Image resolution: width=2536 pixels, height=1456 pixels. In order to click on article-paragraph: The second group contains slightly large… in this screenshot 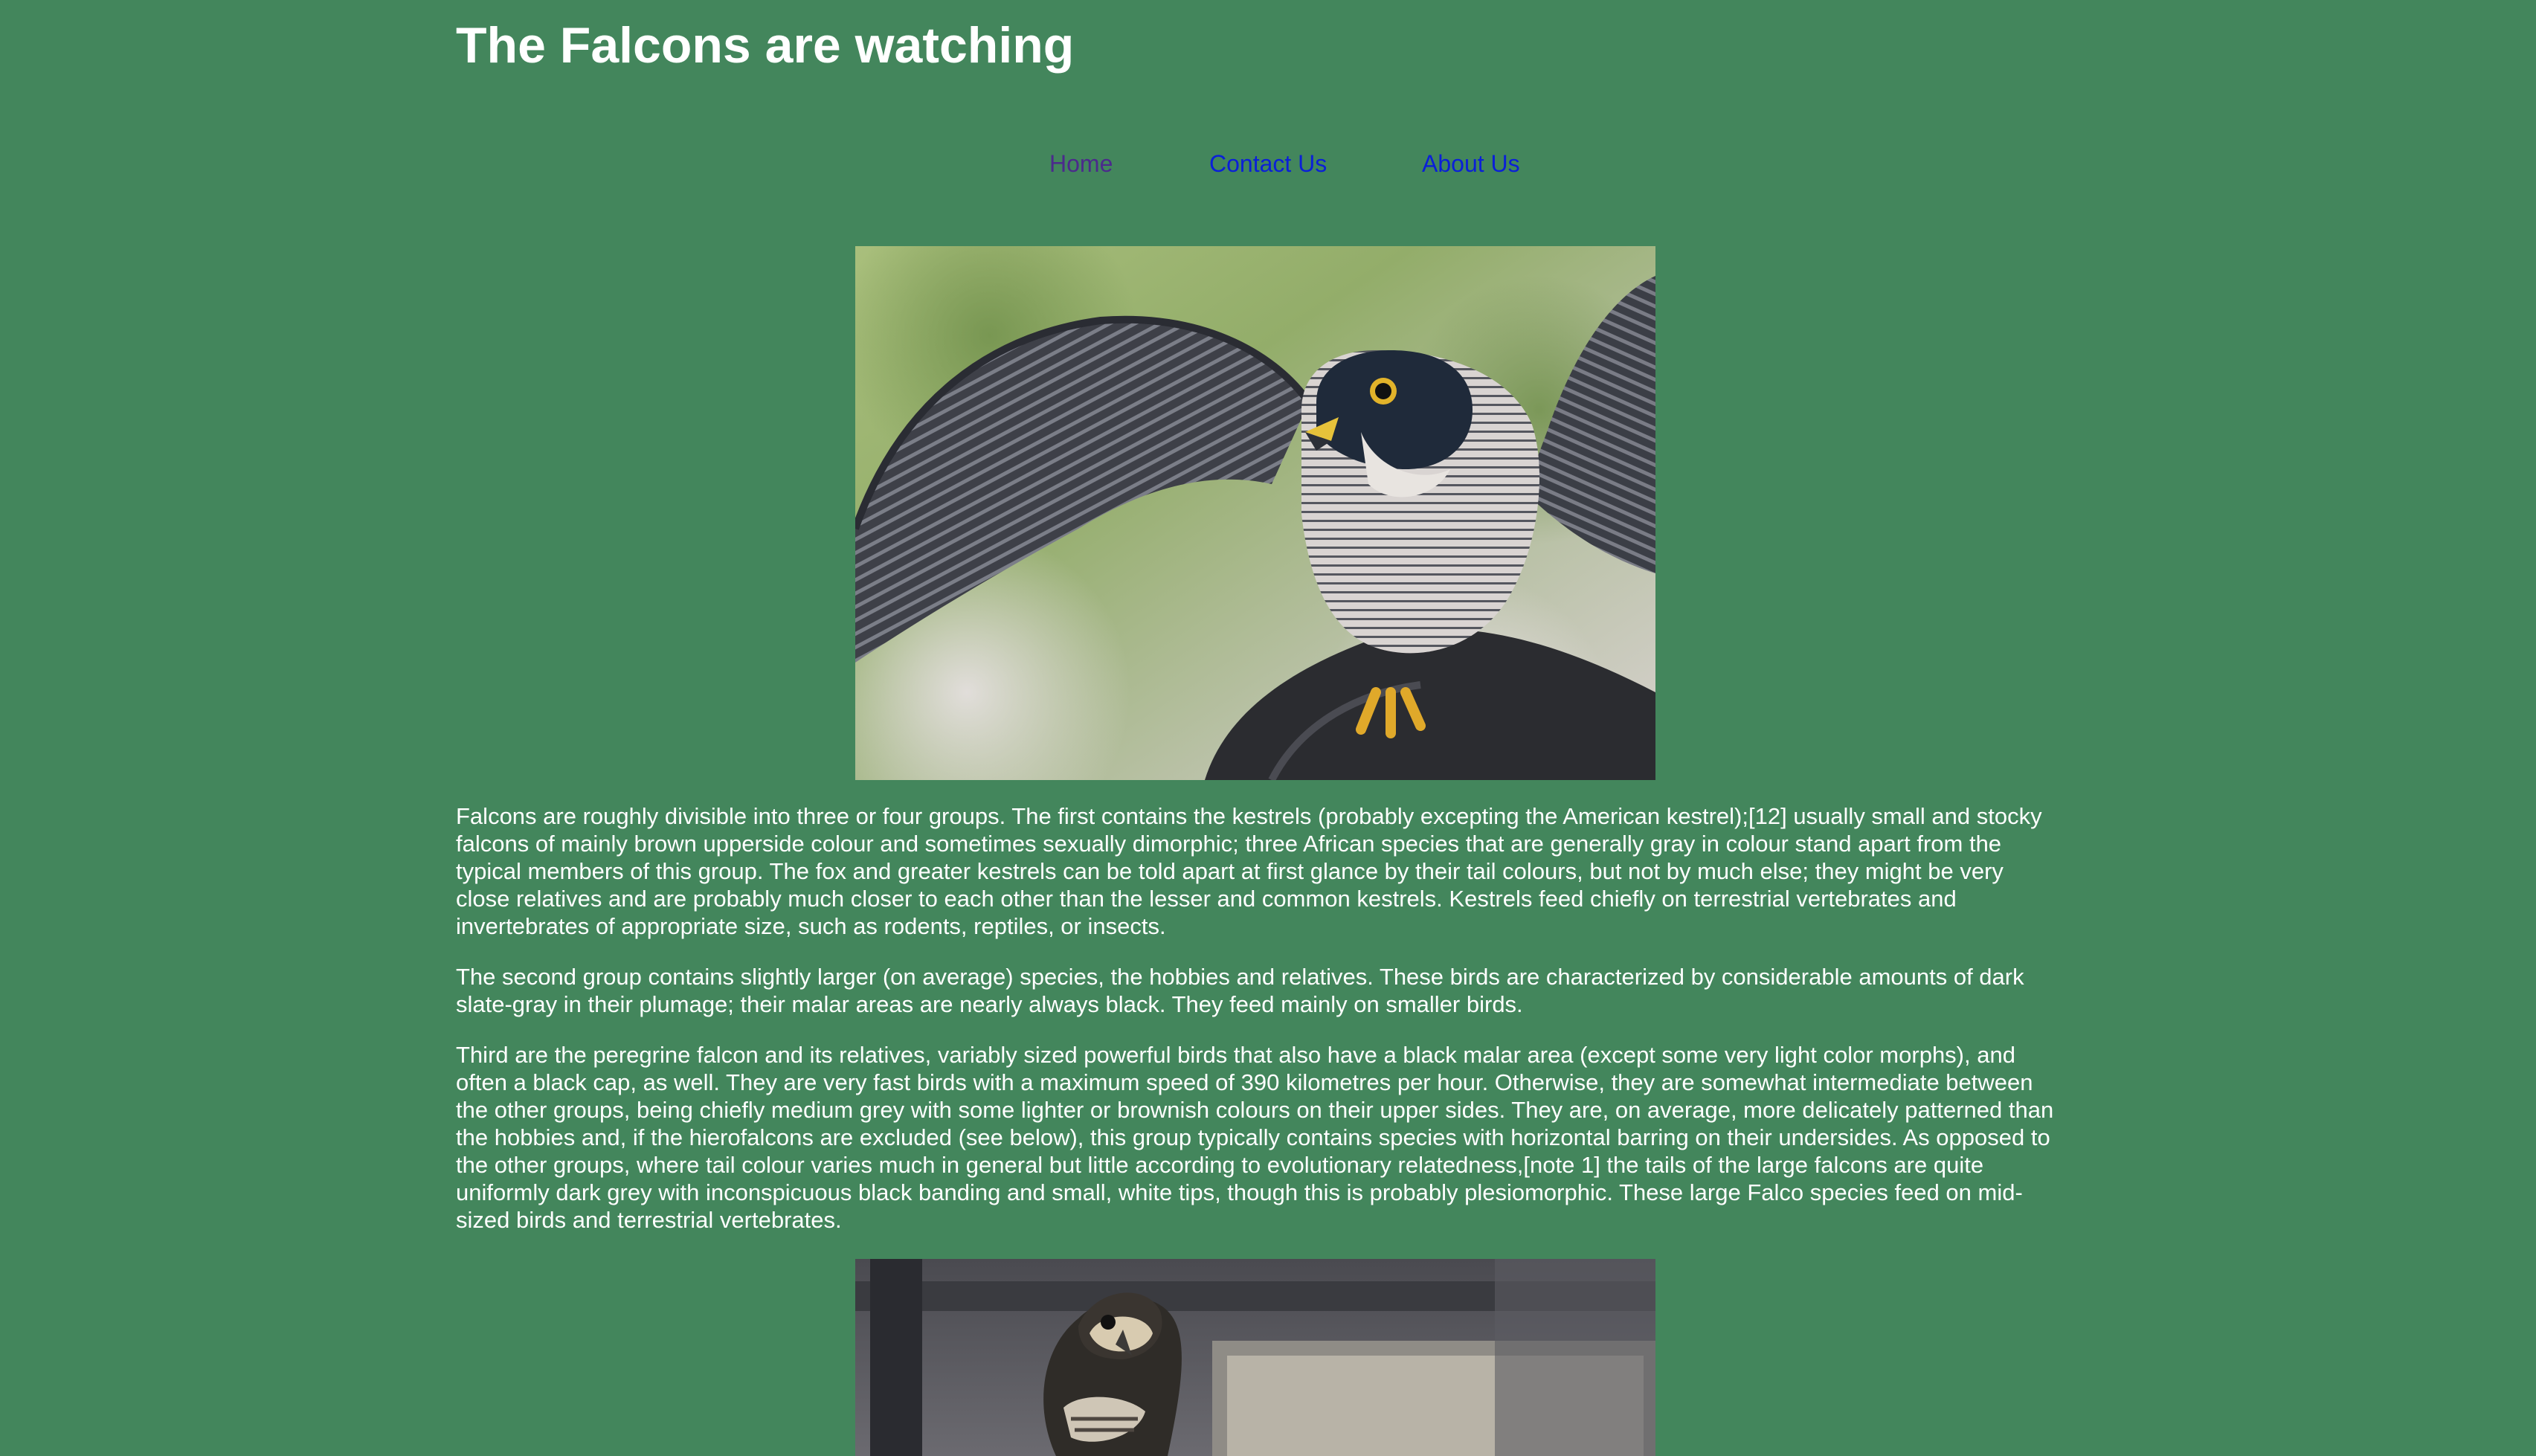, I will do `click(1240, 991)`.